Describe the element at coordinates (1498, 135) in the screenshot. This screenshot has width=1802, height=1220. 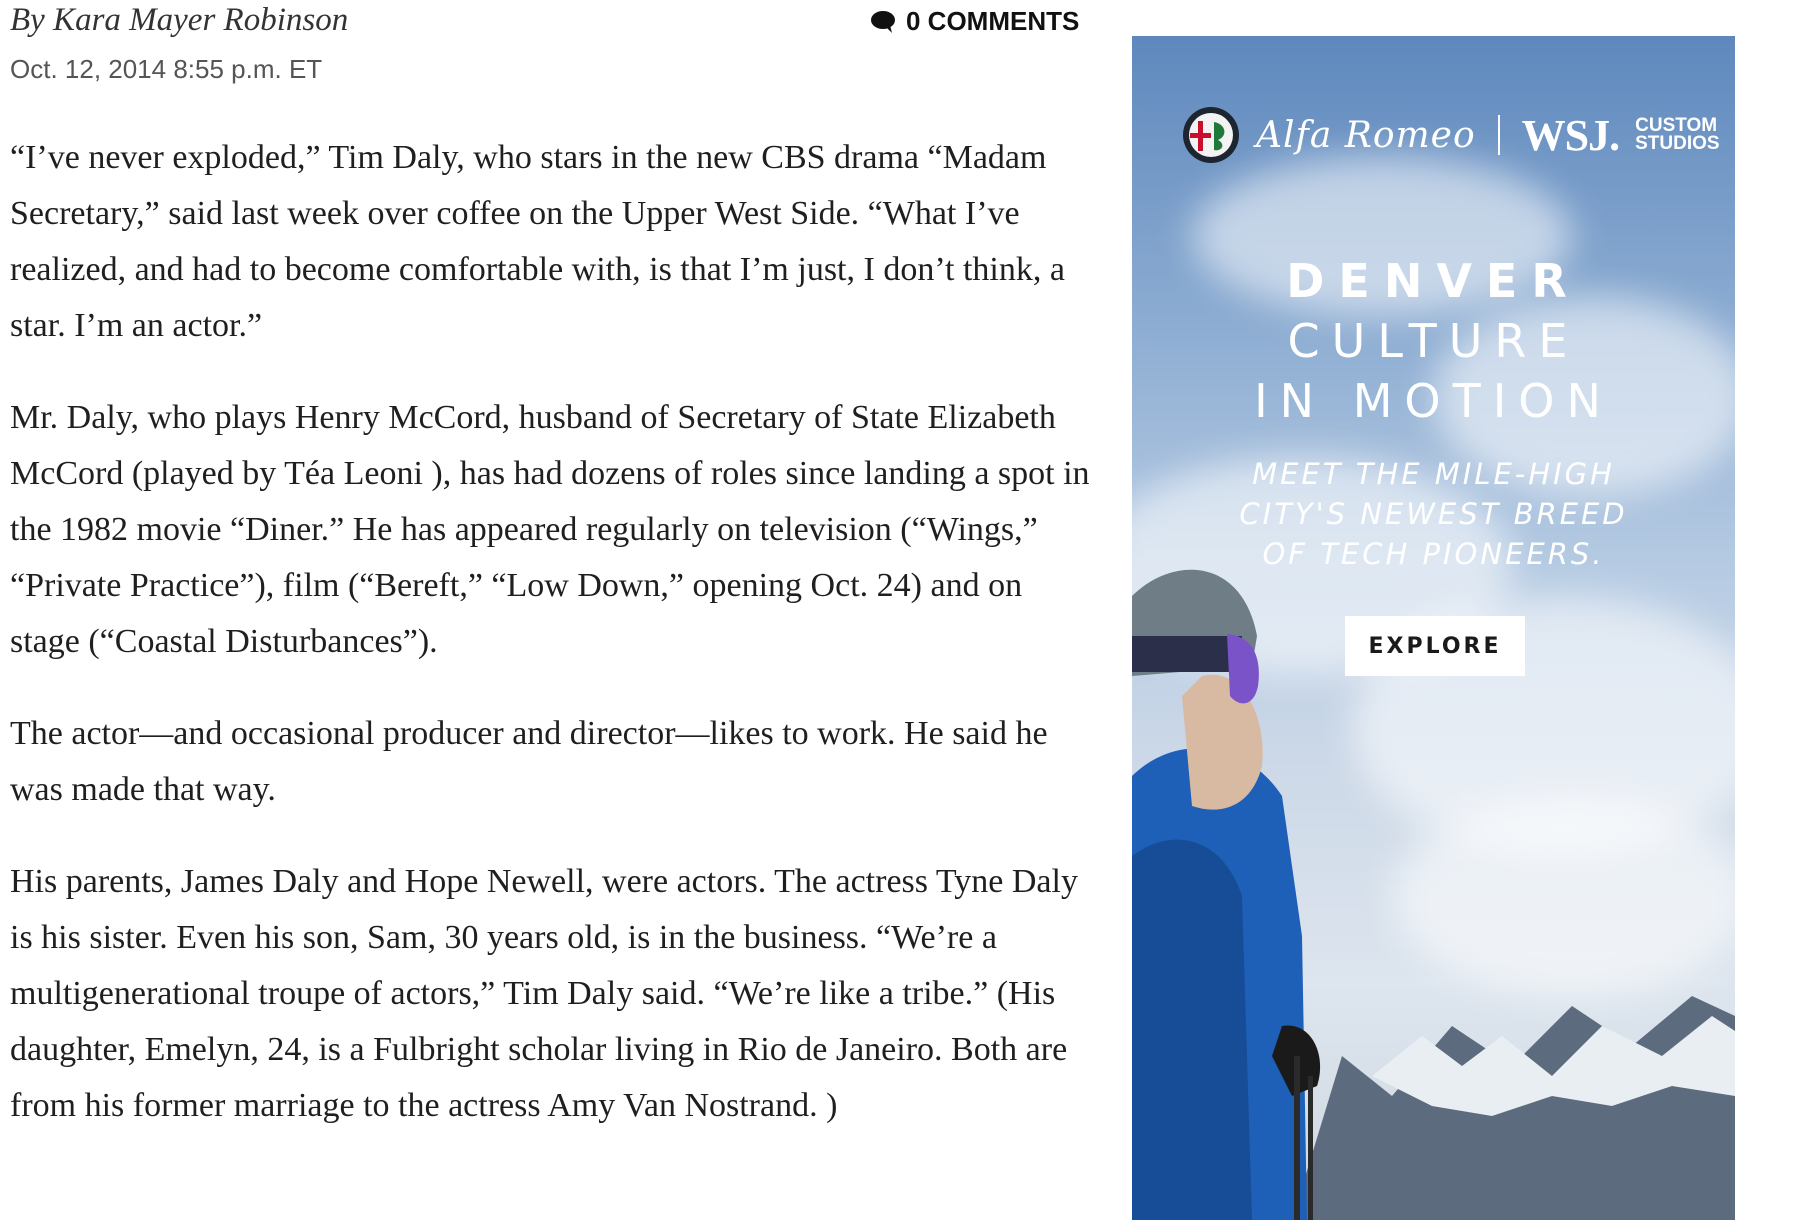
I see `logo-divider` at that location.